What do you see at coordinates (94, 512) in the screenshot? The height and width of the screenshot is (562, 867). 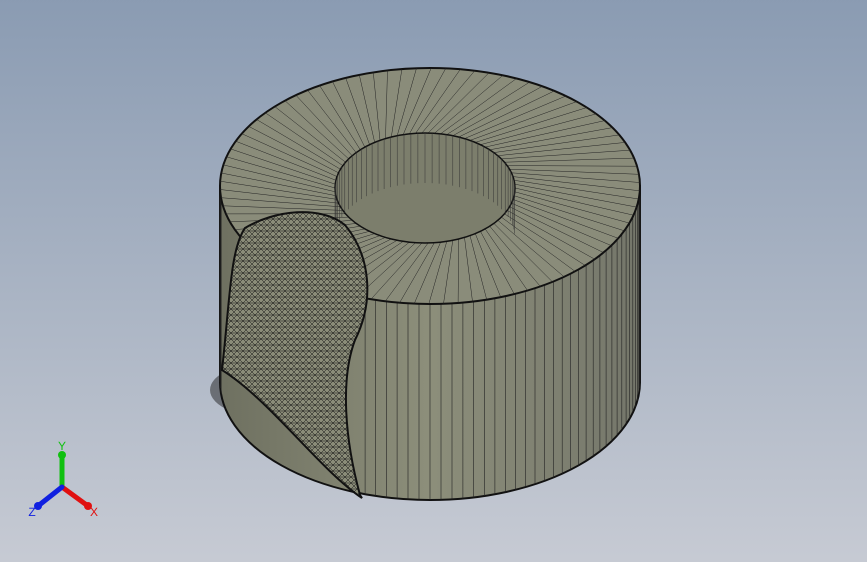 I see `axis-label: X` at bounding box center [94, 512].